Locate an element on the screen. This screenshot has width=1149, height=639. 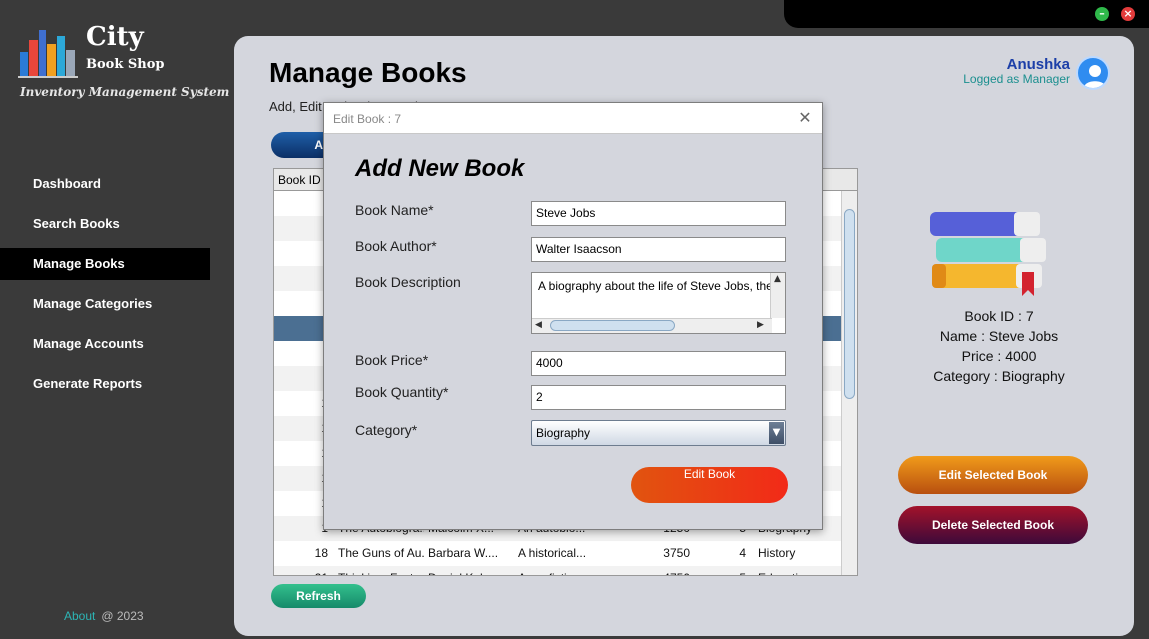
user-role: Logged as Manager is located at coordinates (1016, 79).